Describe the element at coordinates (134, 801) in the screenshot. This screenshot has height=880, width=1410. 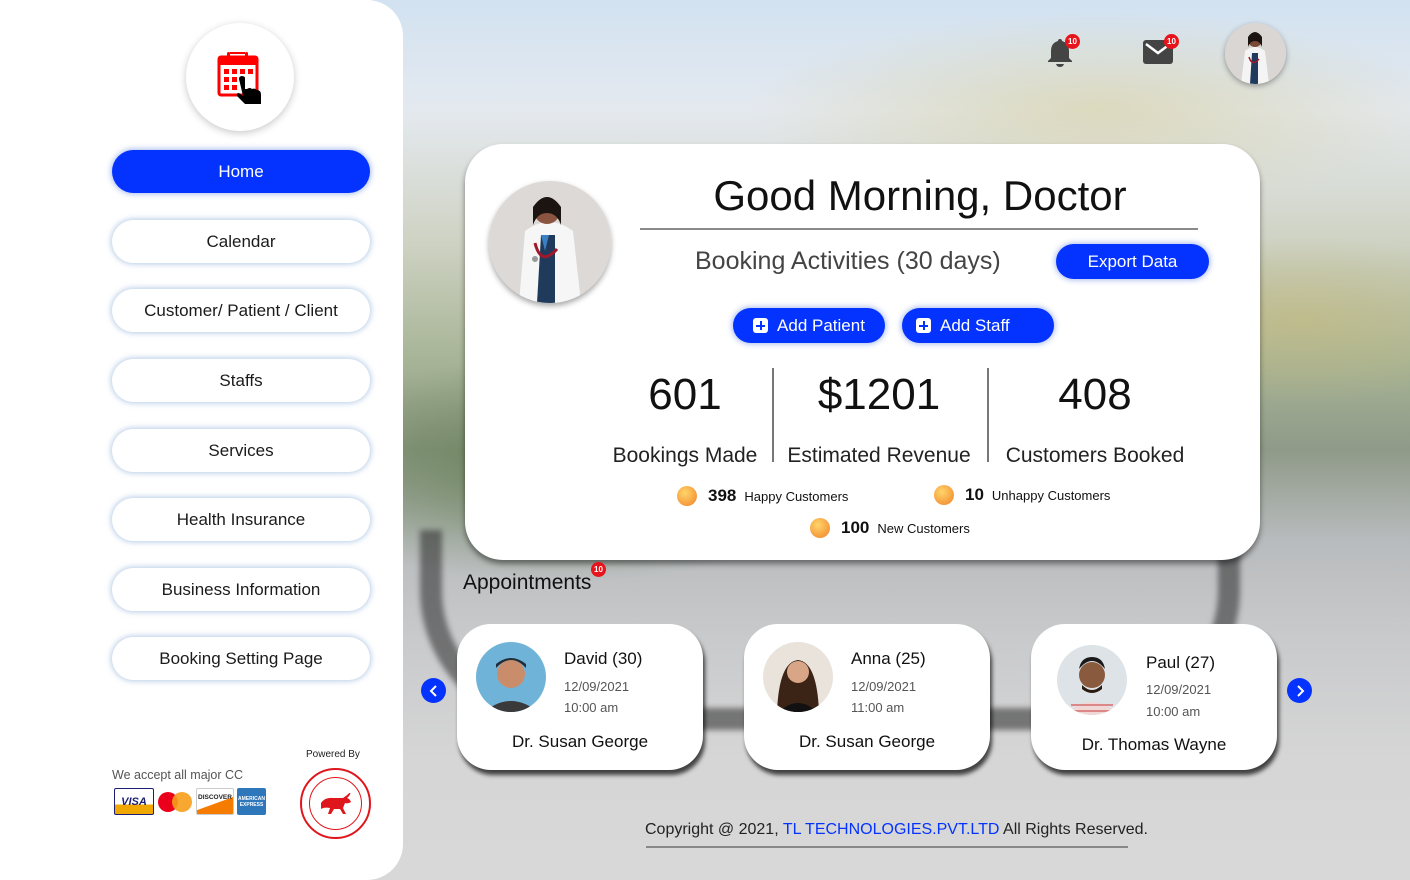
I see `visa-card-icon: VISA` at that location.